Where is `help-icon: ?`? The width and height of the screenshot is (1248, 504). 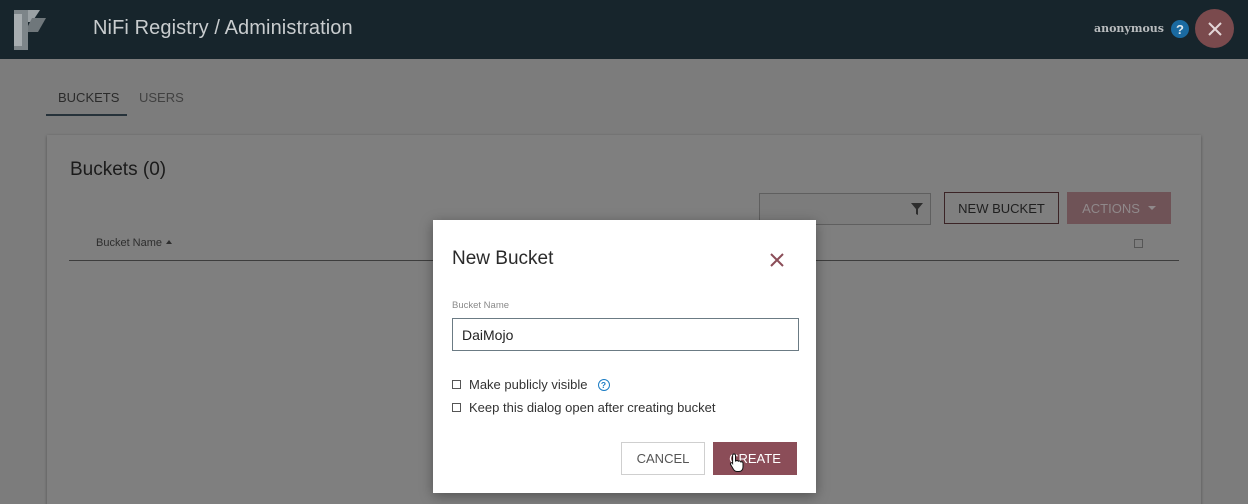
help-icon: ? is located at coordinates (1180, 29).